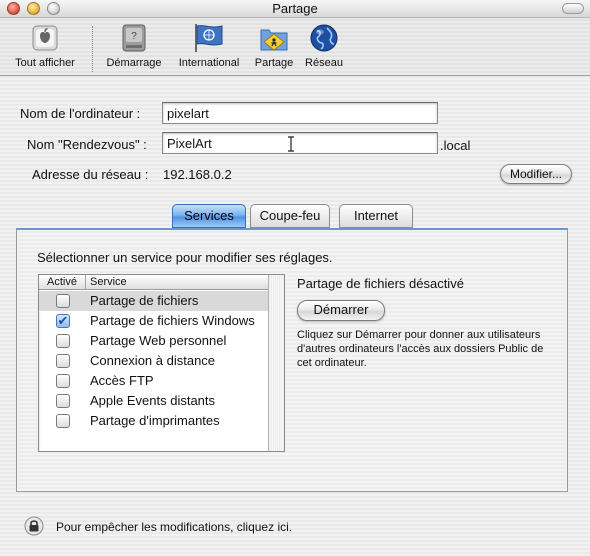 This screenshot has height=556, width=590. What do you see at coordinates (189, 143) in the screenshot?
I see `rendezvous-name-value: PixelArt` at bounding box center [189, 143].